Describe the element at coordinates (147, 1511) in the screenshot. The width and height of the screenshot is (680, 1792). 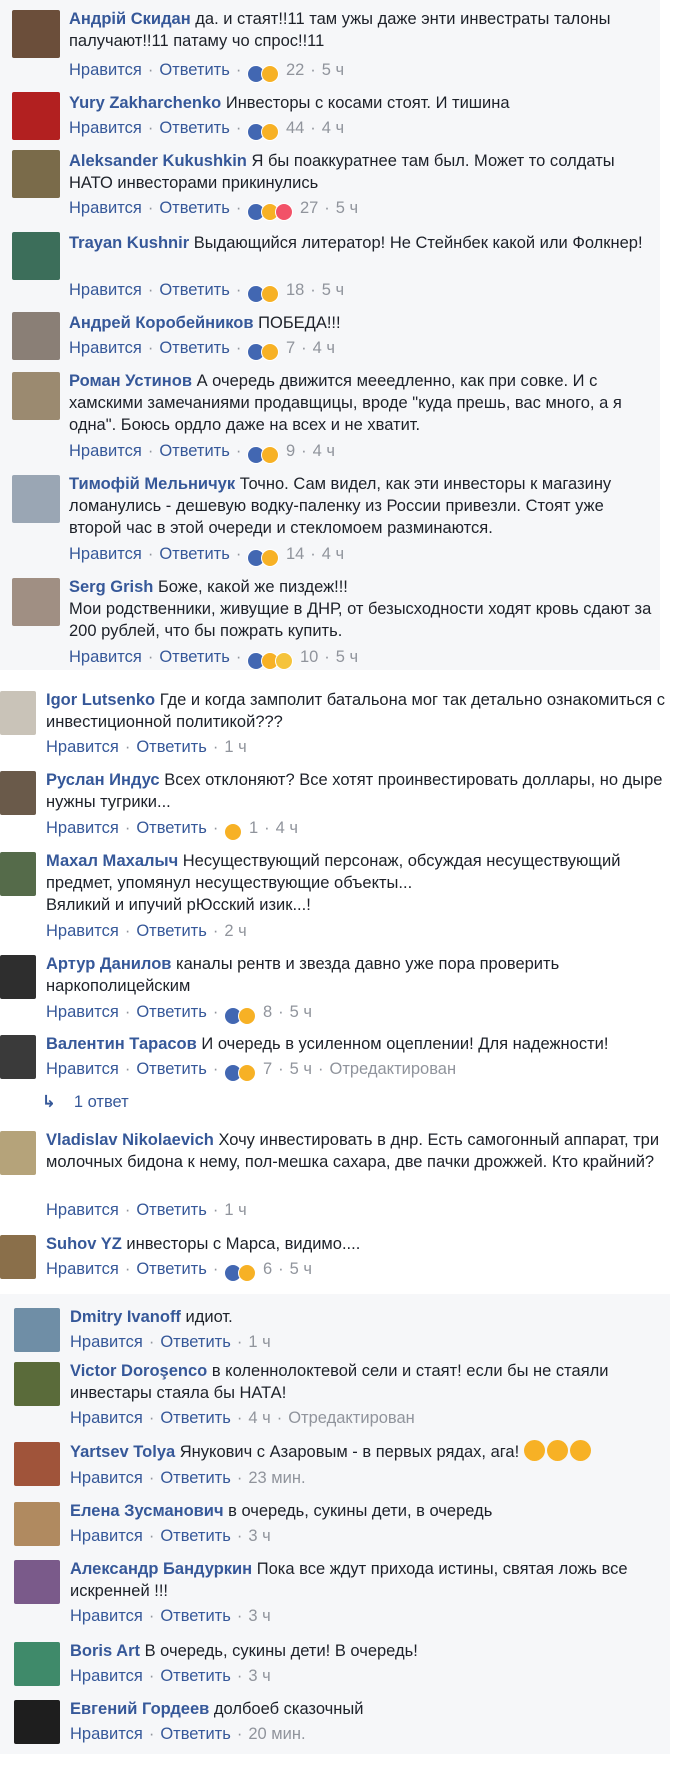
I see `commenter-name: Елена Зусманович` at that location.